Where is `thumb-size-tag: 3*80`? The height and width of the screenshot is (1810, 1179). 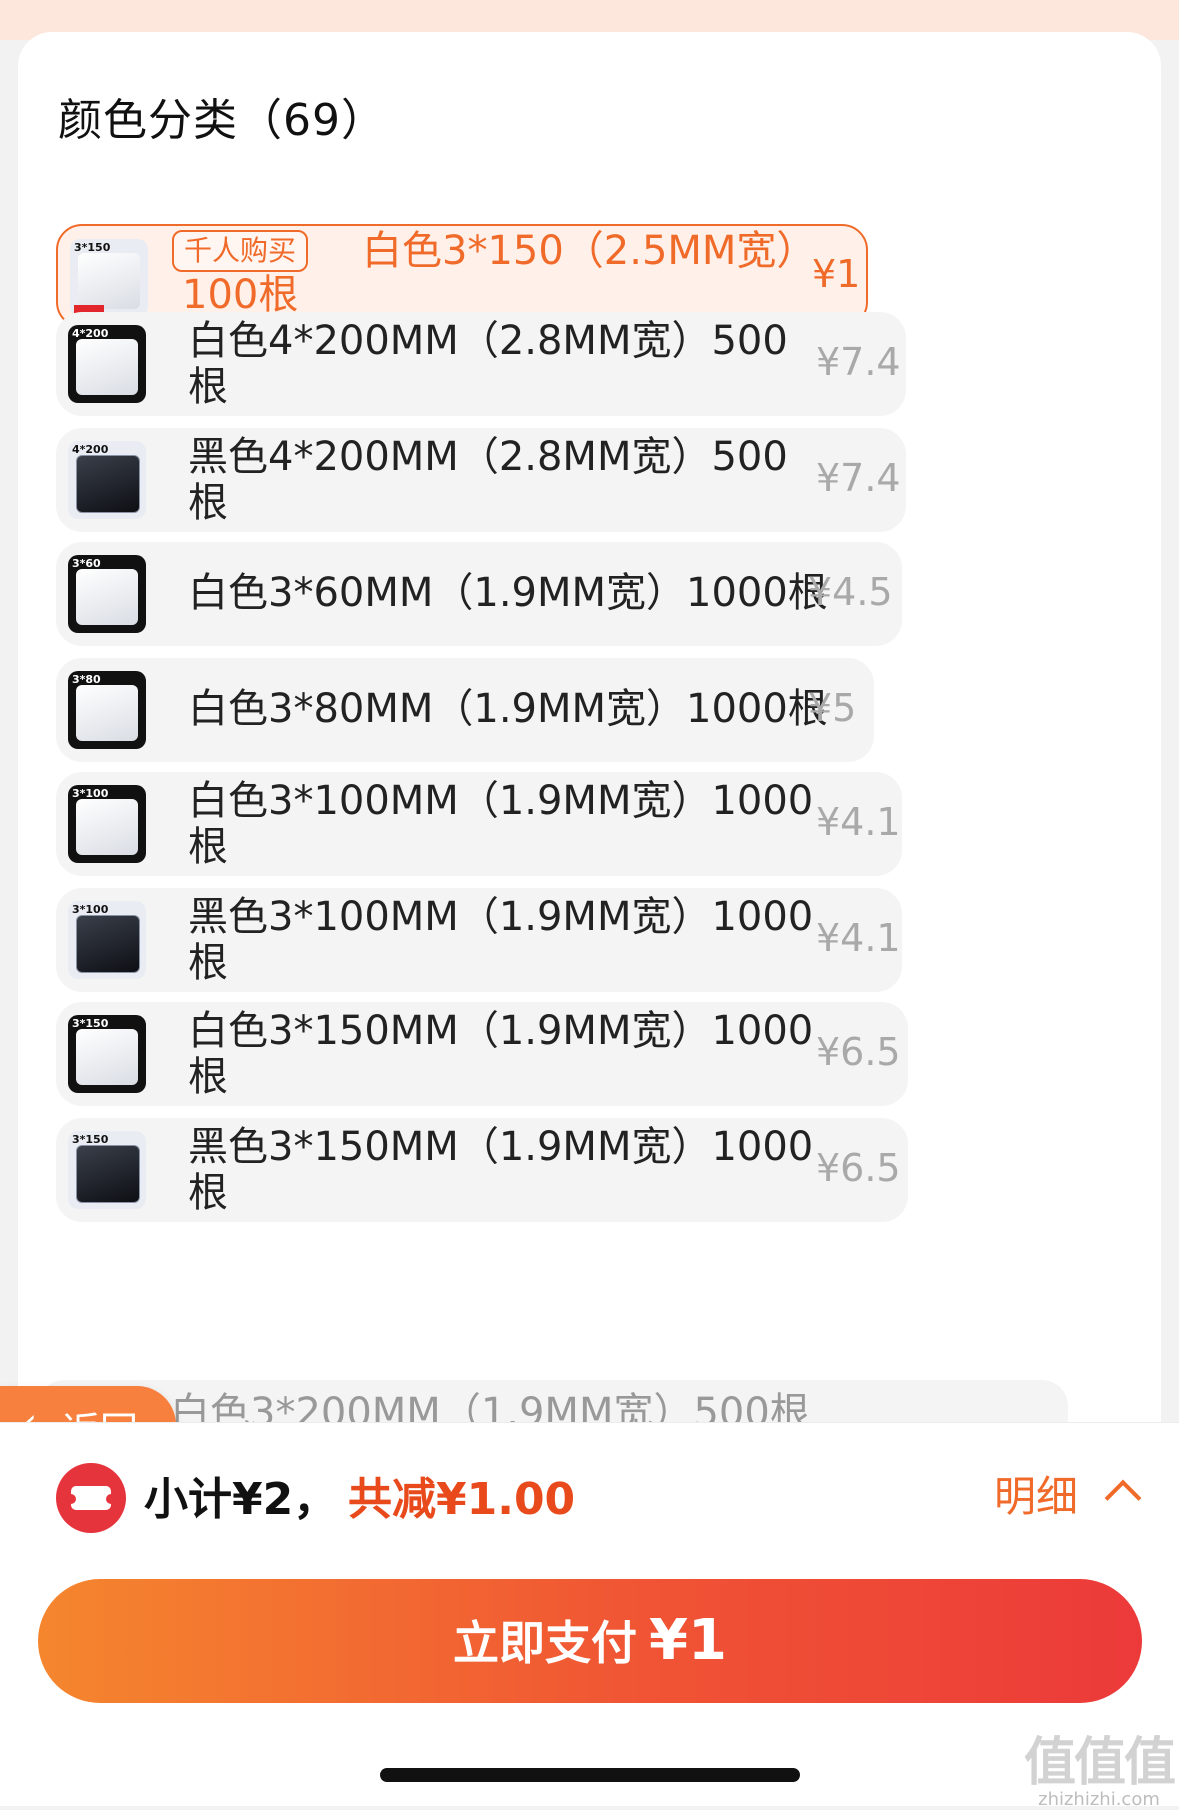 thumb-size-tag: 3*80 is located at coordinates (86, 679).